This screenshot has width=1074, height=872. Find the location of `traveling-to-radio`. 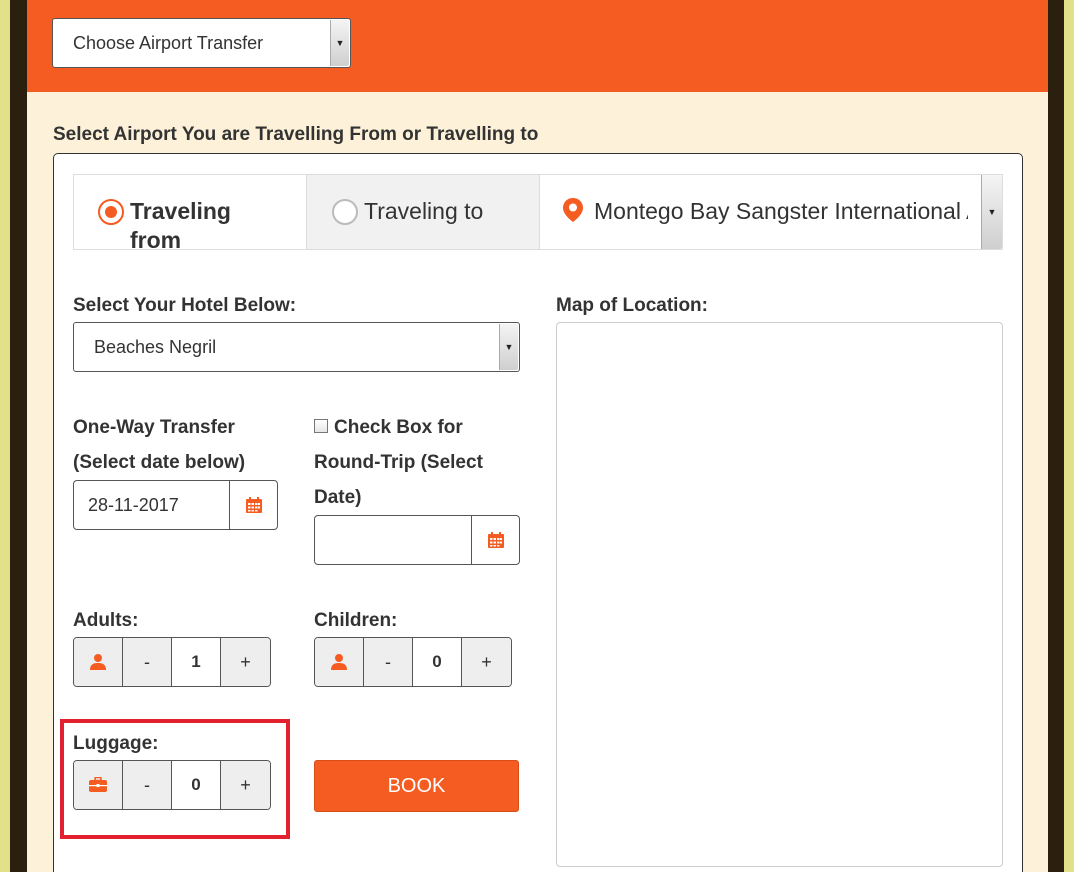

traveling-to-radio is located at coordinates (345, 212).